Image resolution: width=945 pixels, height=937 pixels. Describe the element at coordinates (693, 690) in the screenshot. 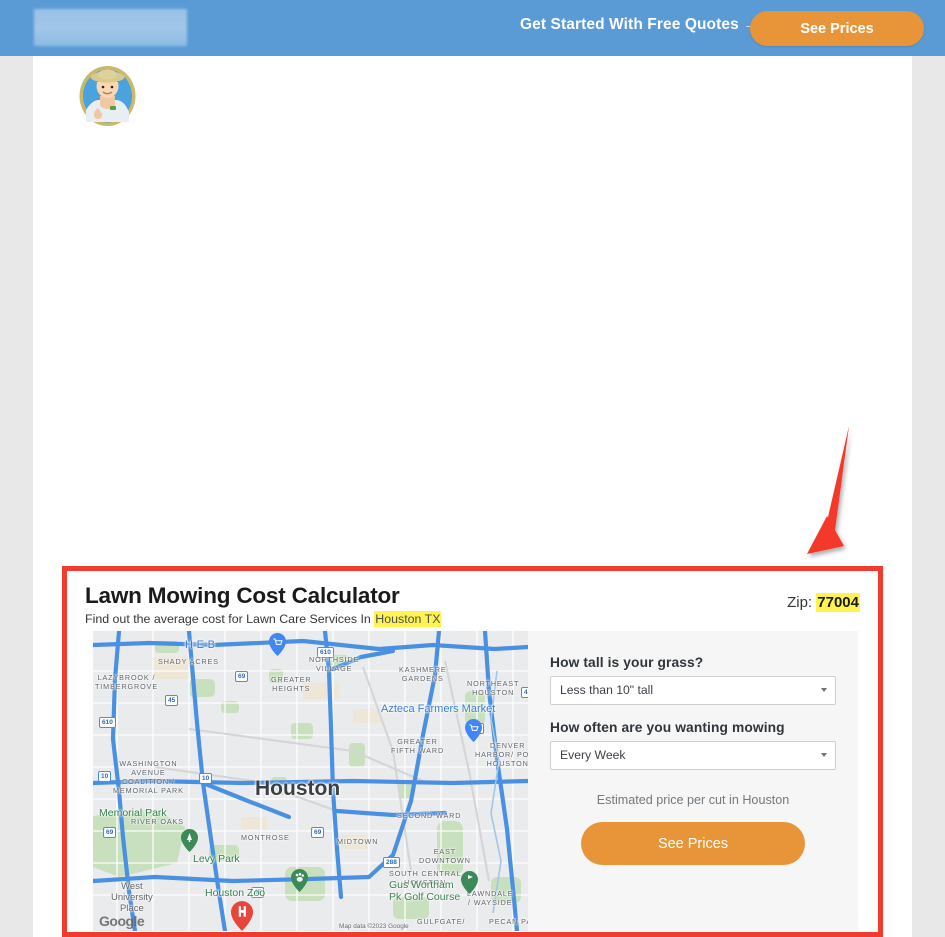

I see `grass-height-select: Less than 10" tall` at that location.